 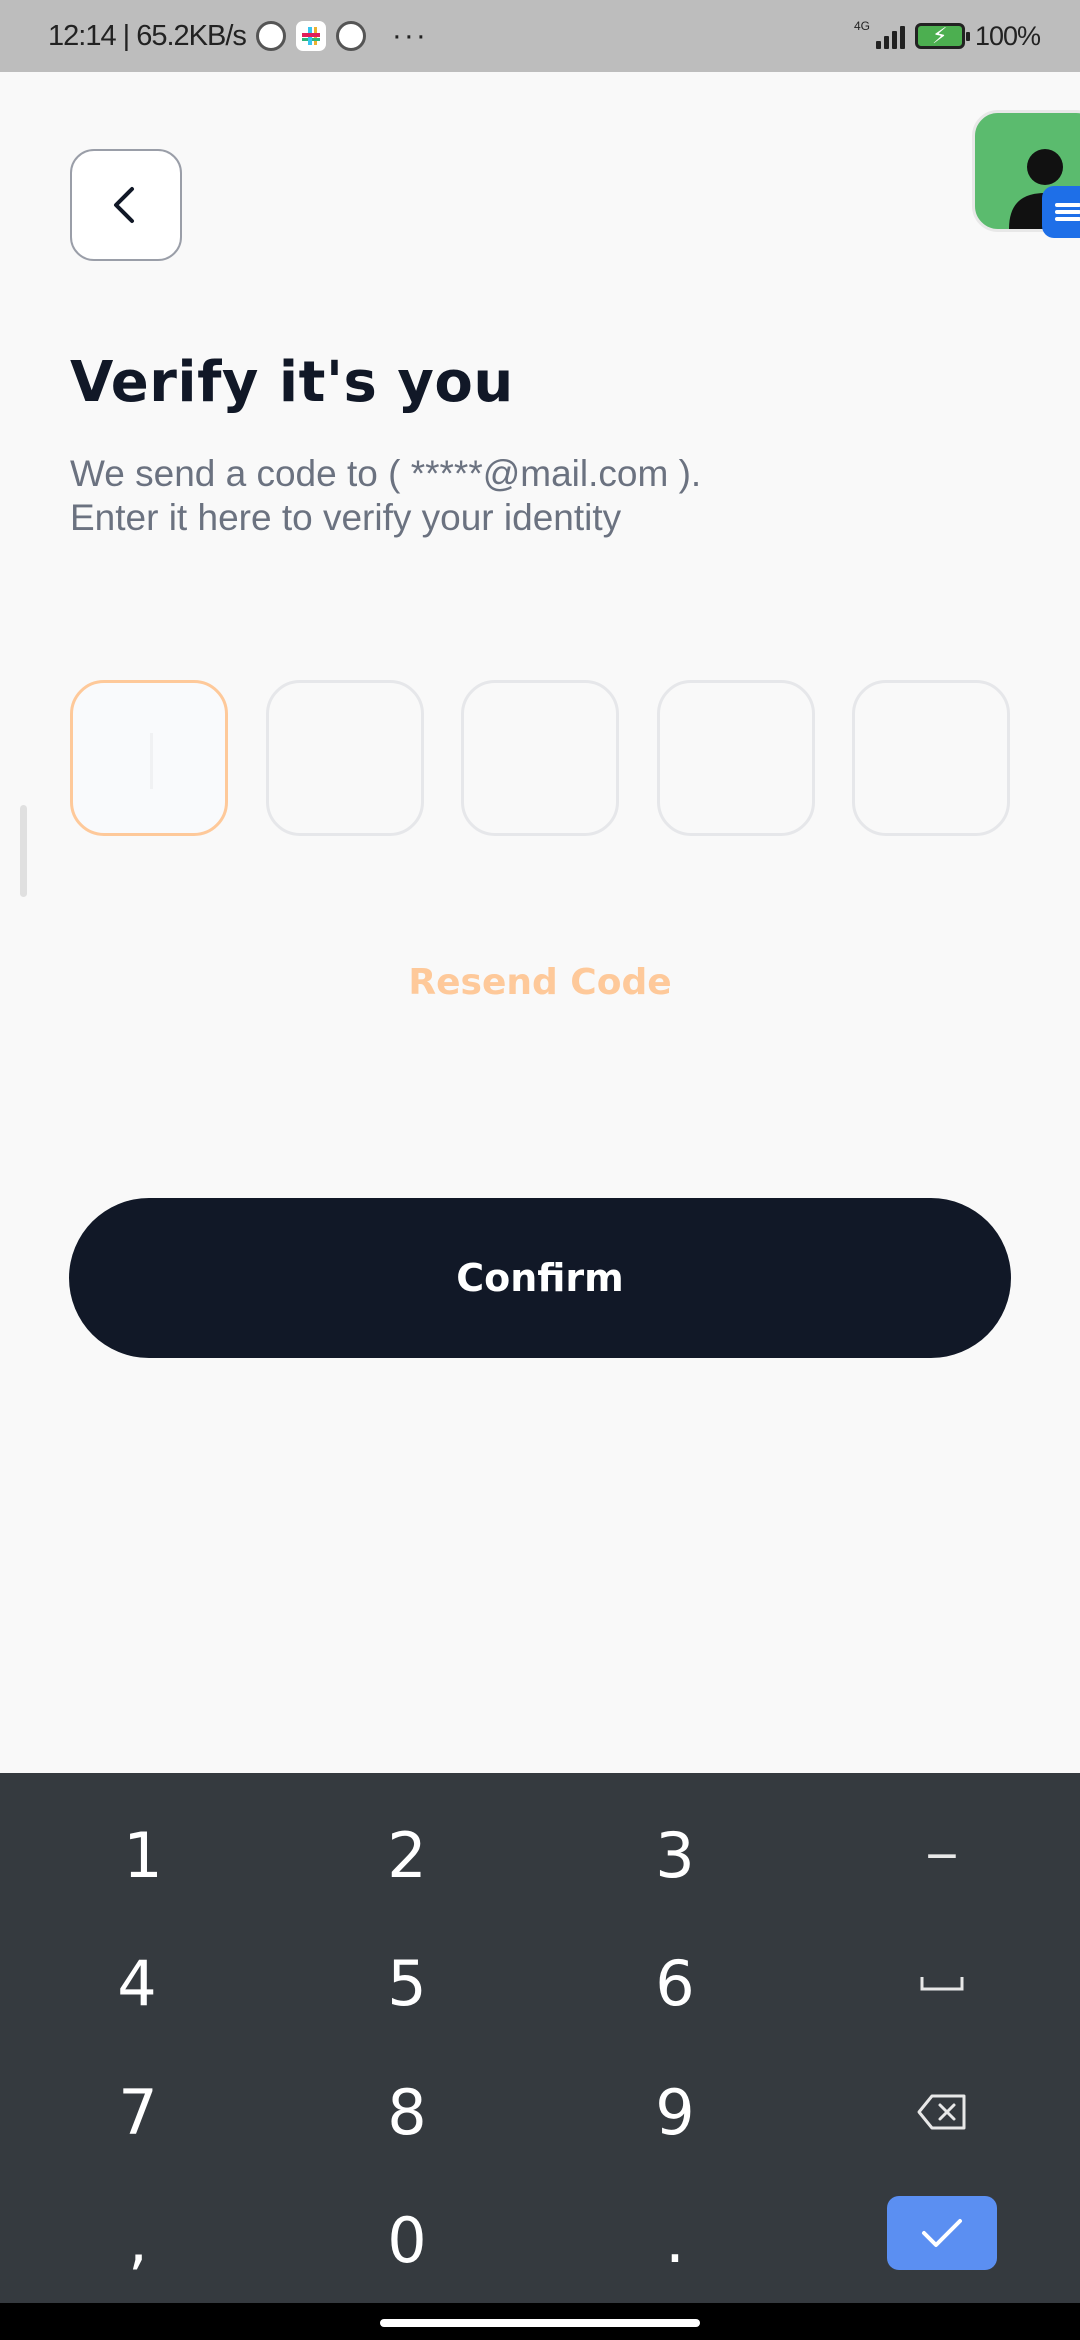 I want to click on backspace-icon, so click(x=941, y=2112).